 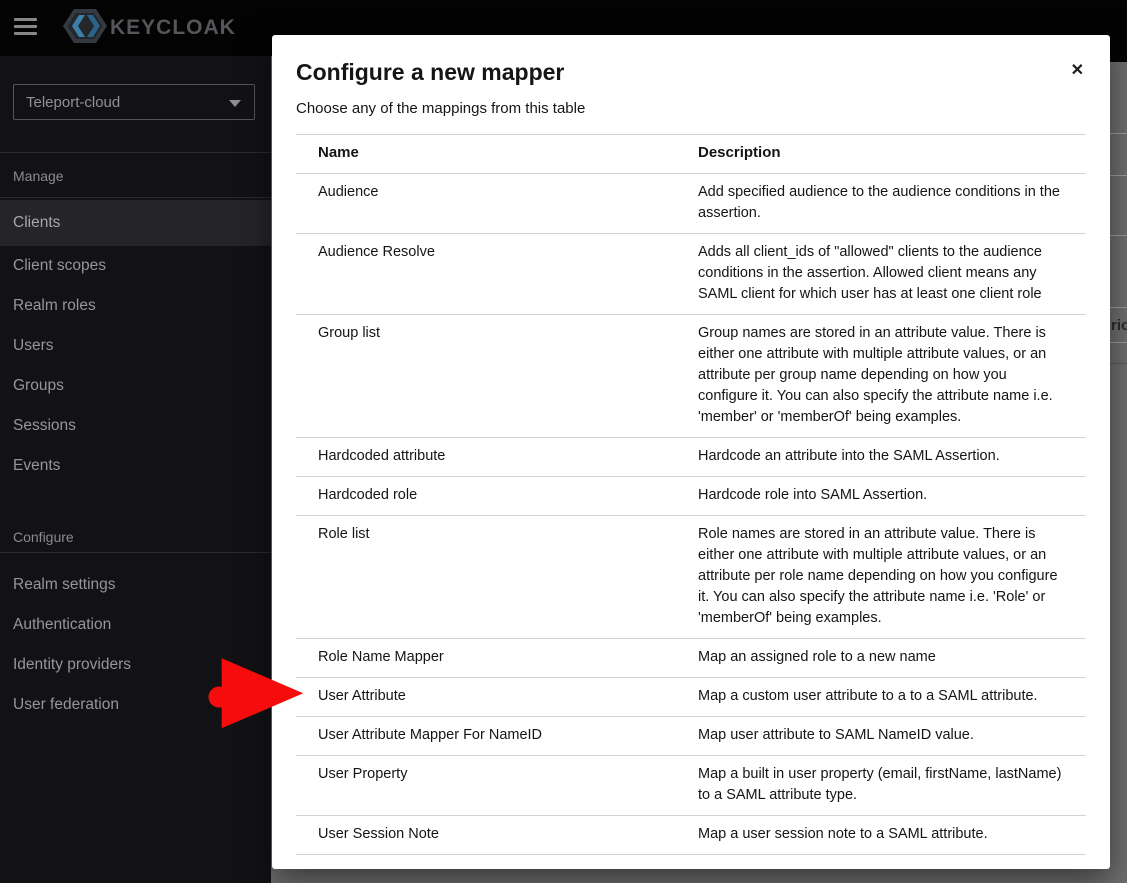 I want to click on mapper-table-header-row: Name Description, so click(x=691, y=154).